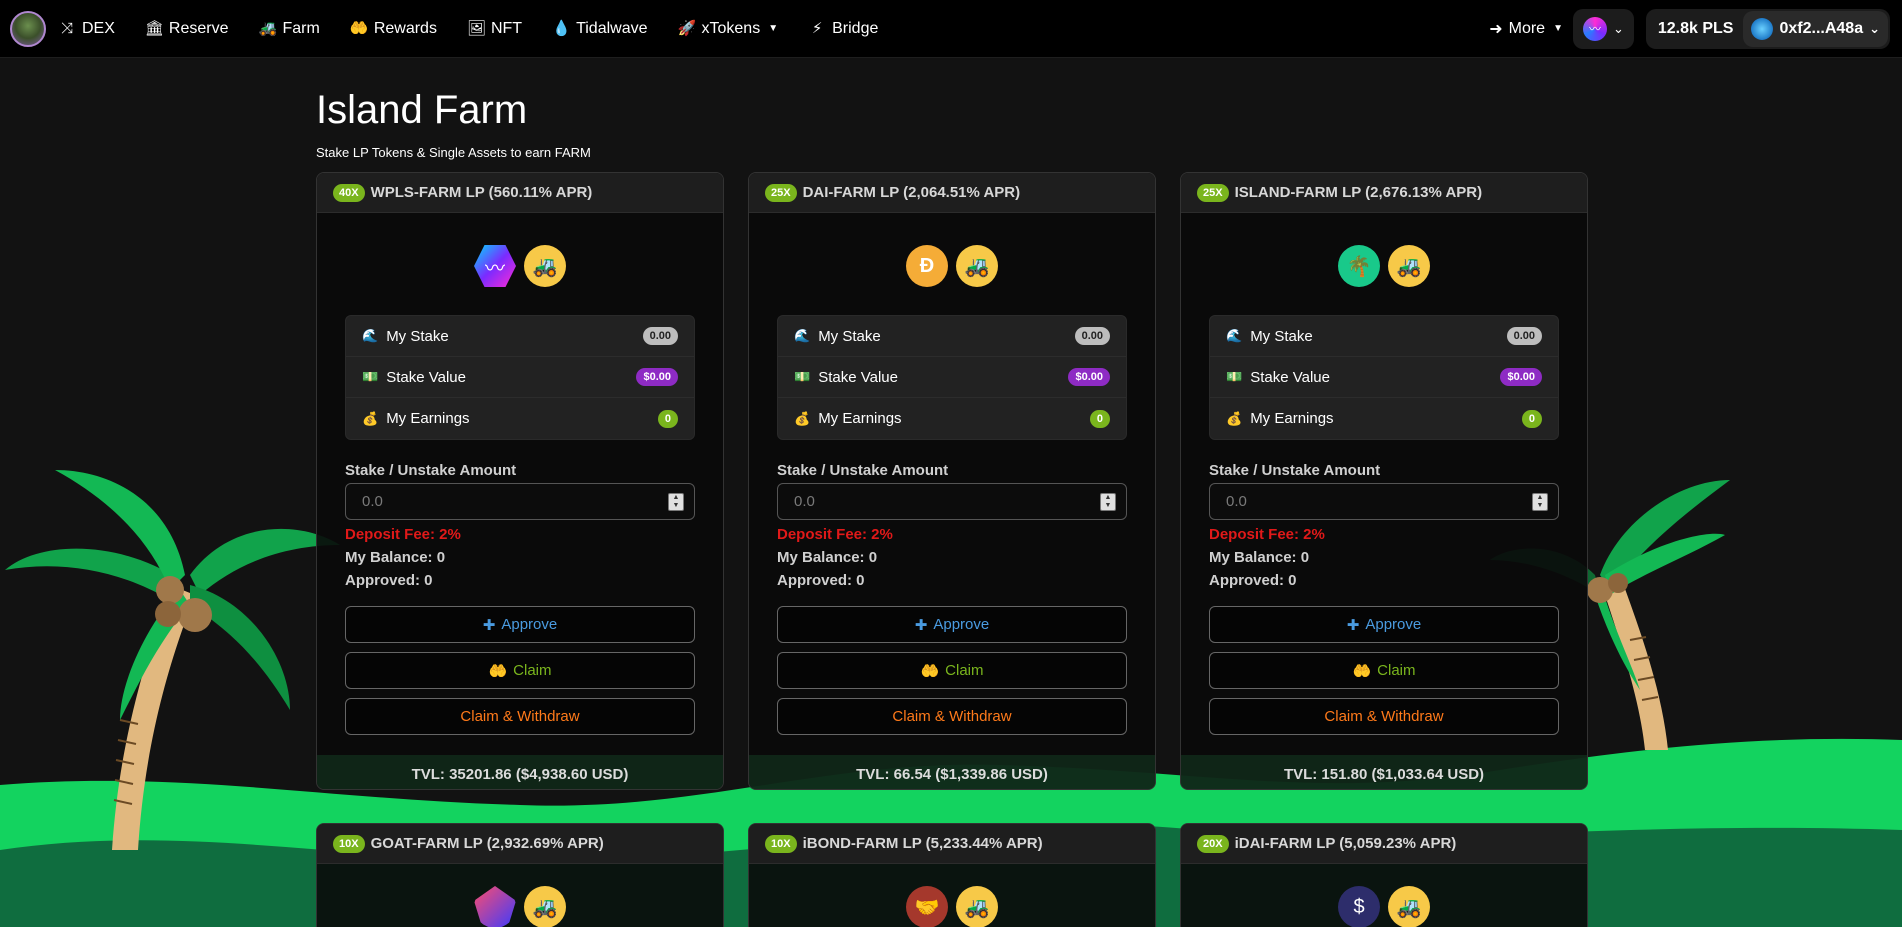 The image size is (1902, 927). I want to click on multiplier-badge: 40X, so click(349, 192).